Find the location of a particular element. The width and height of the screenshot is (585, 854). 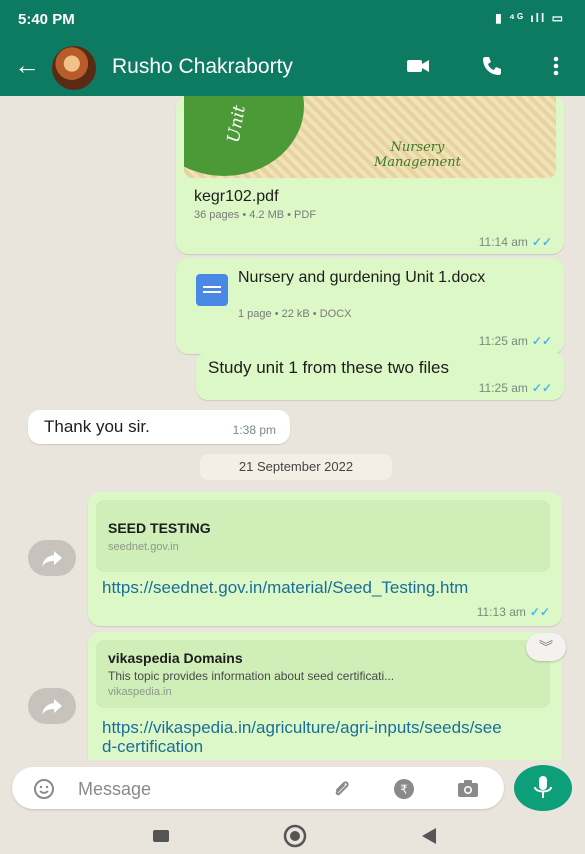

scroll-down-button: ︾ is located at coordinates (546, 647).